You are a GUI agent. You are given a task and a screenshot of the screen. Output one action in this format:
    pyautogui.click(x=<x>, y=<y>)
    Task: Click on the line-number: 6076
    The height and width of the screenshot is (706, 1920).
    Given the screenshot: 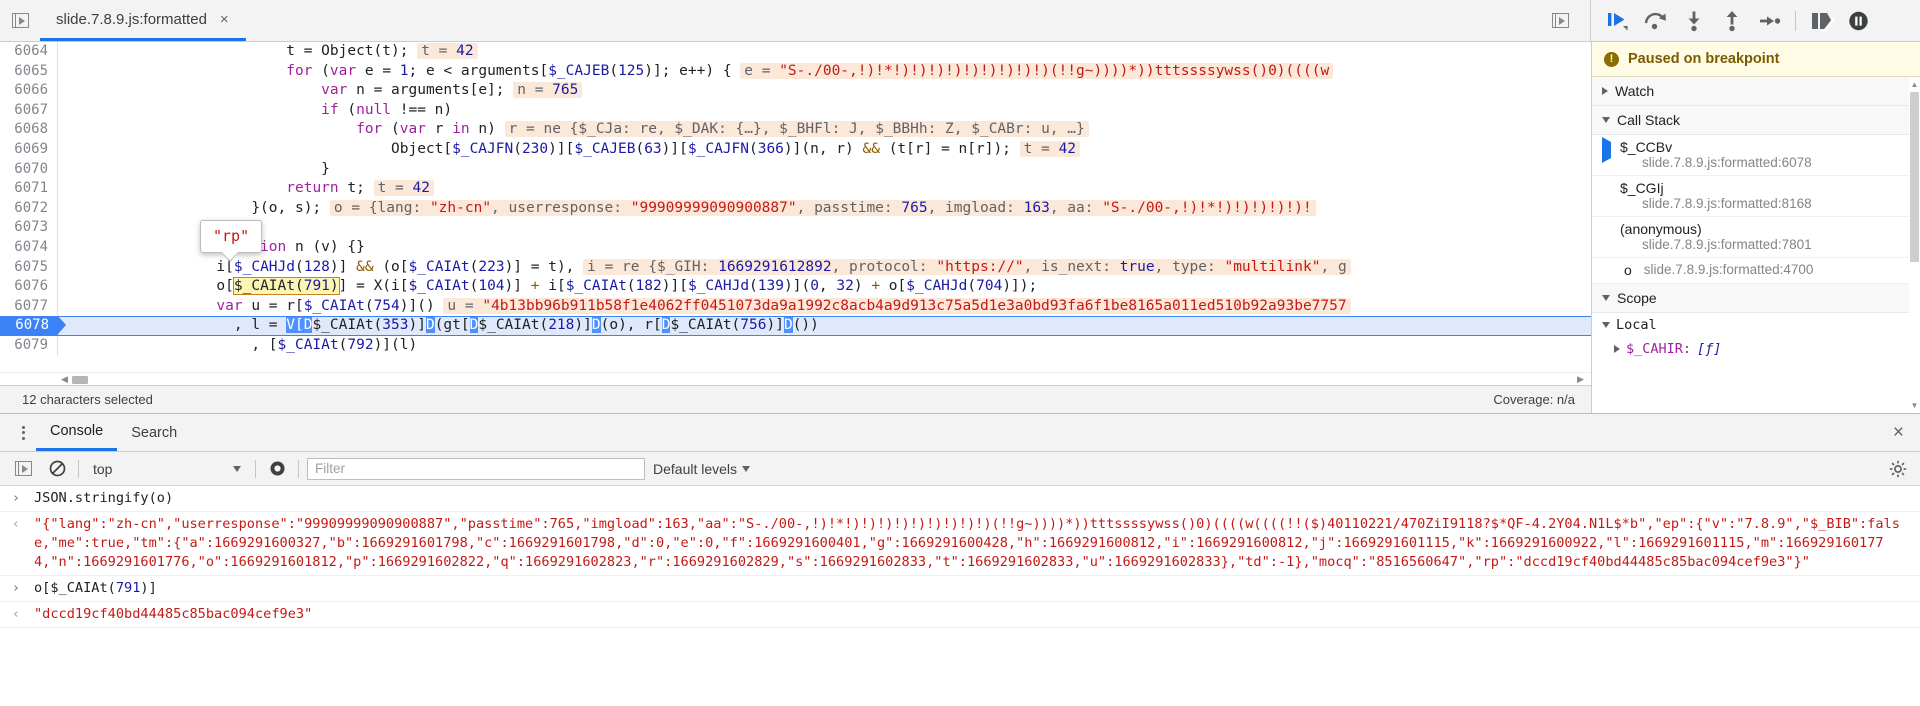 What is the action you would take?
    pyautogui.click(x=29, y=287)
    